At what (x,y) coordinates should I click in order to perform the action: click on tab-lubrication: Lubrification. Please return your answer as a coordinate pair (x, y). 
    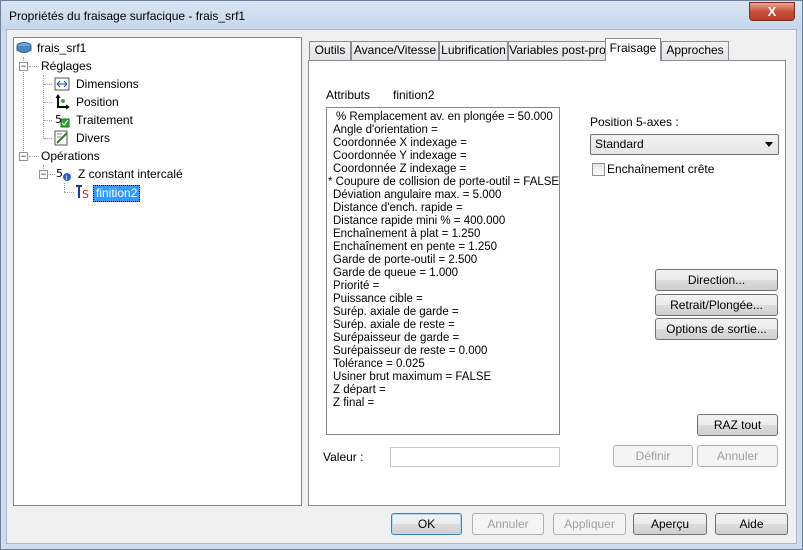
    Looking at the image, I should click on (473, 50).